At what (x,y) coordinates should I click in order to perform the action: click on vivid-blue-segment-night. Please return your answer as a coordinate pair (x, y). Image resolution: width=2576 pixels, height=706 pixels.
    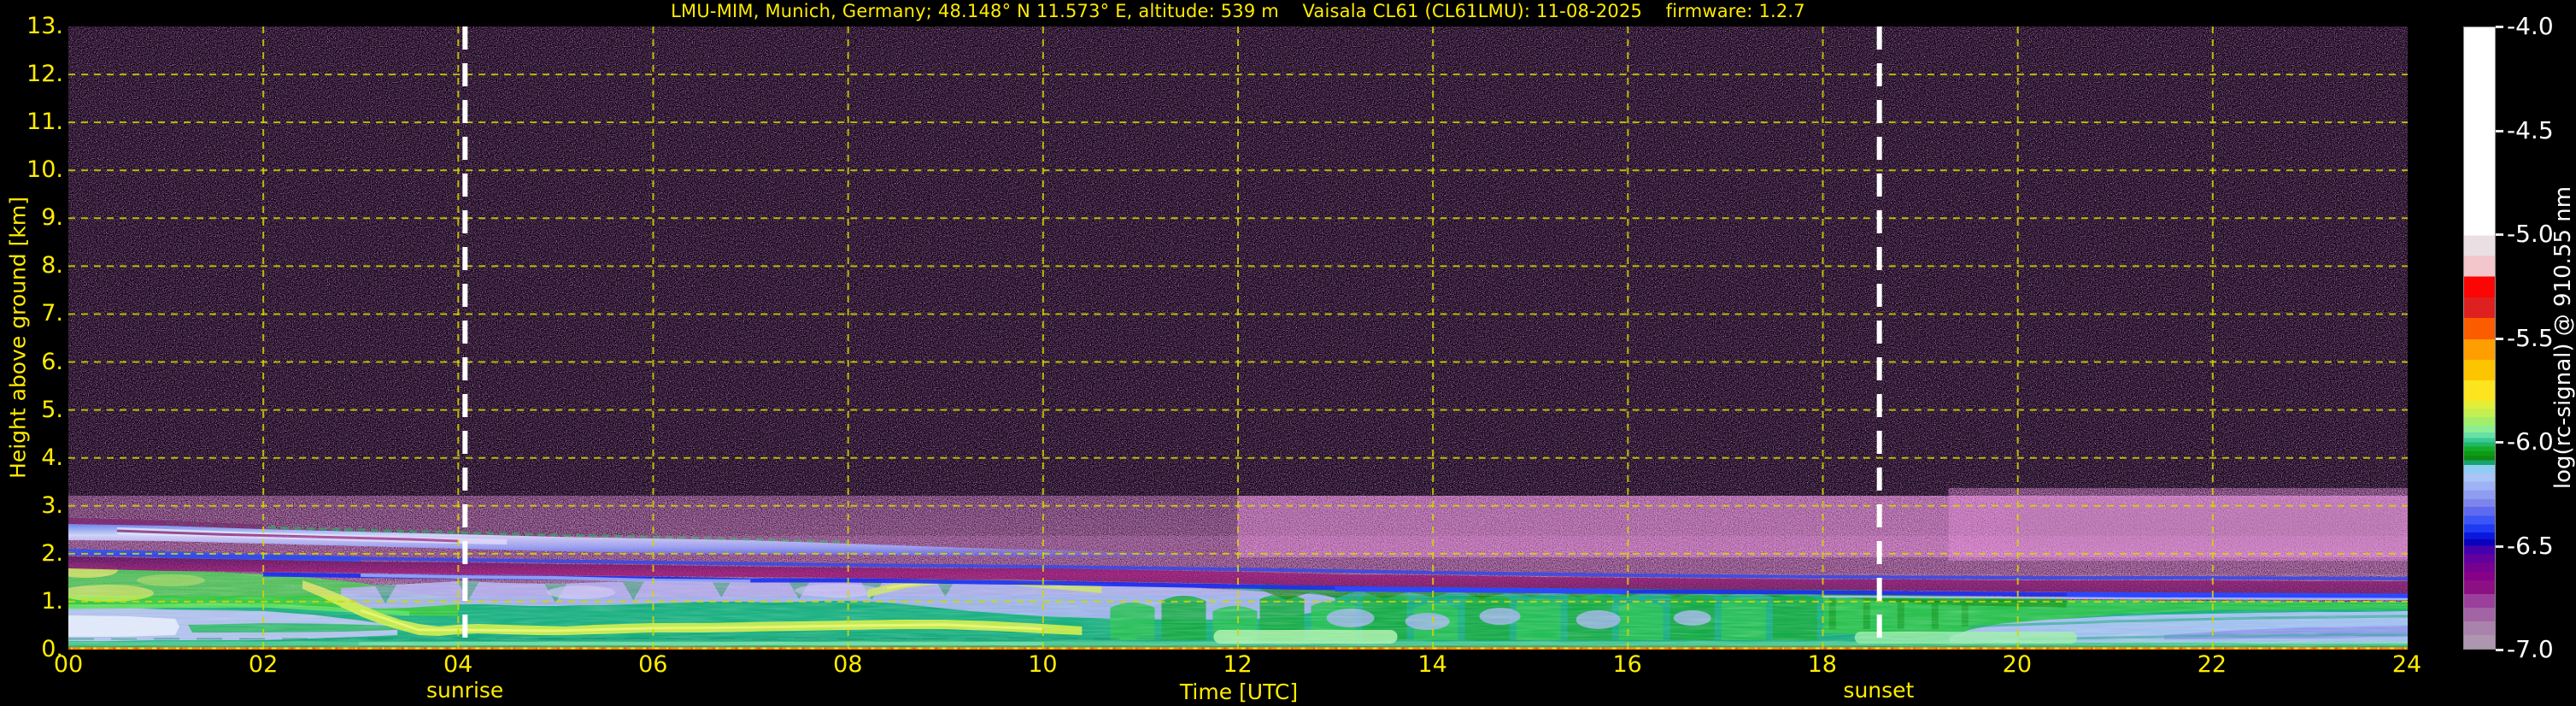
    Looking at the image, I should click on (2237, 595).